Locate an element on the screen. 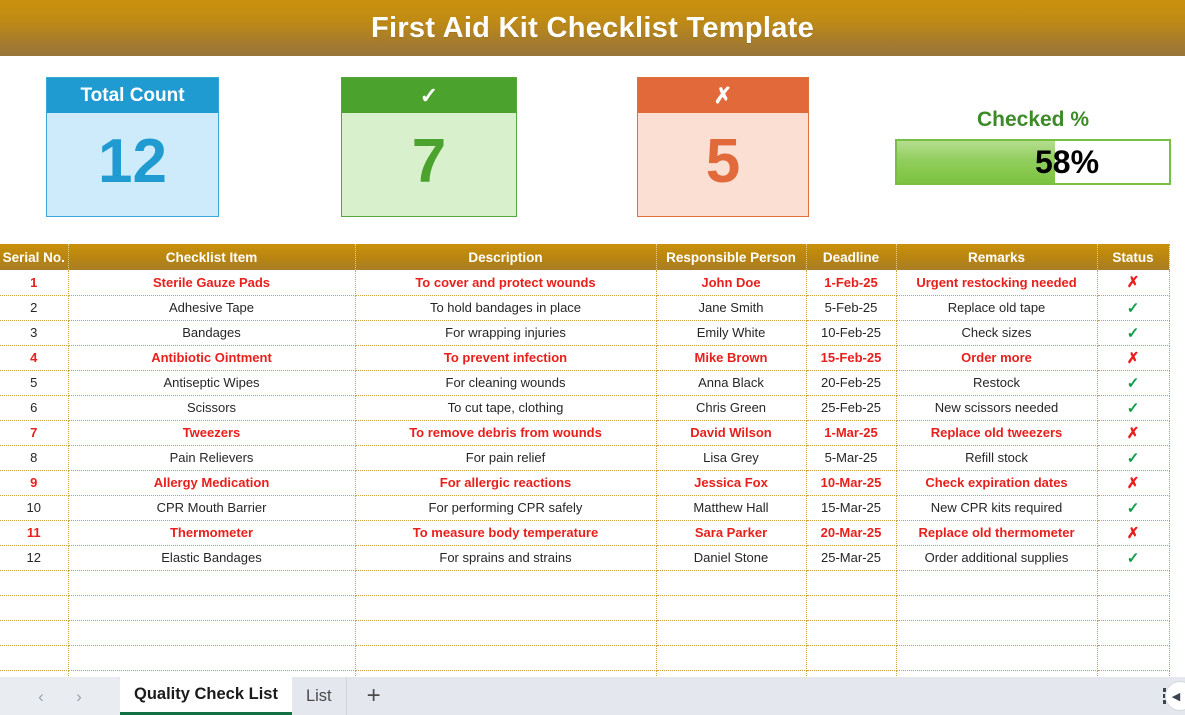 This screenshot has height=715, width=1185. column-header-description: Description is located at coordinates (506, 257).